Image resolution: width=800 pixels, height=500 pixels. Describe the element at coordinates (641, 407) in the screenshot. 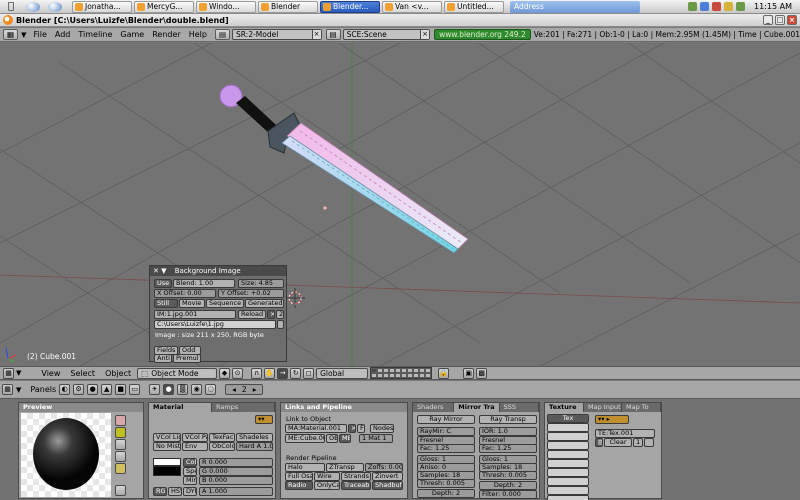

I see `tab-map-to: Map To` at that location.